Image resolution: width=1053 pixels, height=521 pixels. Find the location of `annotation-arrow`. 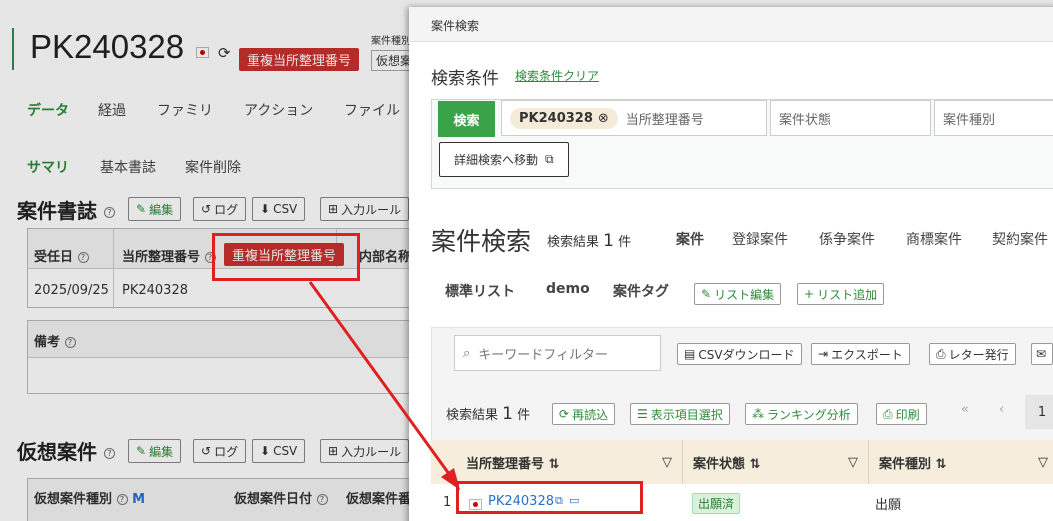

annotation-arrow is located at coordinates (384, 385).